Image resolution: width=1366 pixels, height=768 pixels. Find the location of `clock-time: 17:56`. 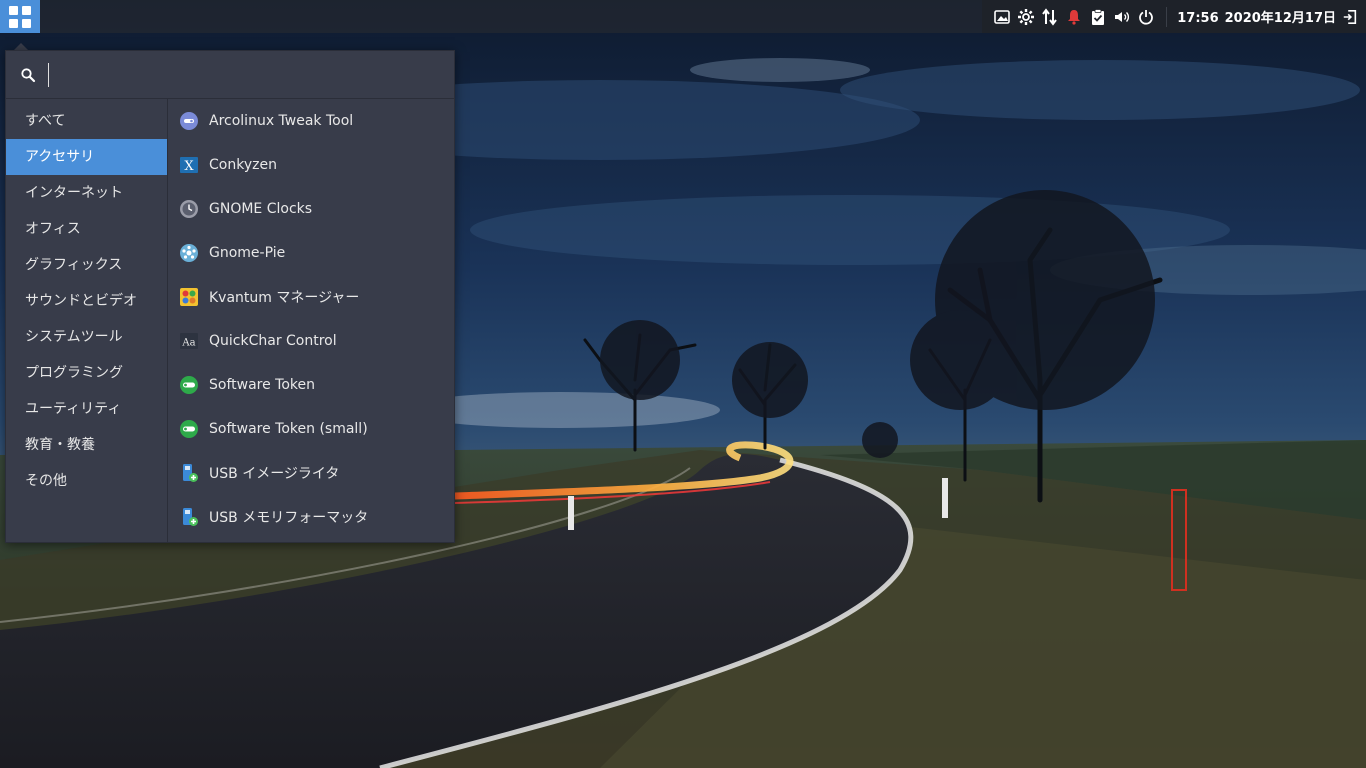

clock-time: 17:56 is located at coordinates (1198, 18).